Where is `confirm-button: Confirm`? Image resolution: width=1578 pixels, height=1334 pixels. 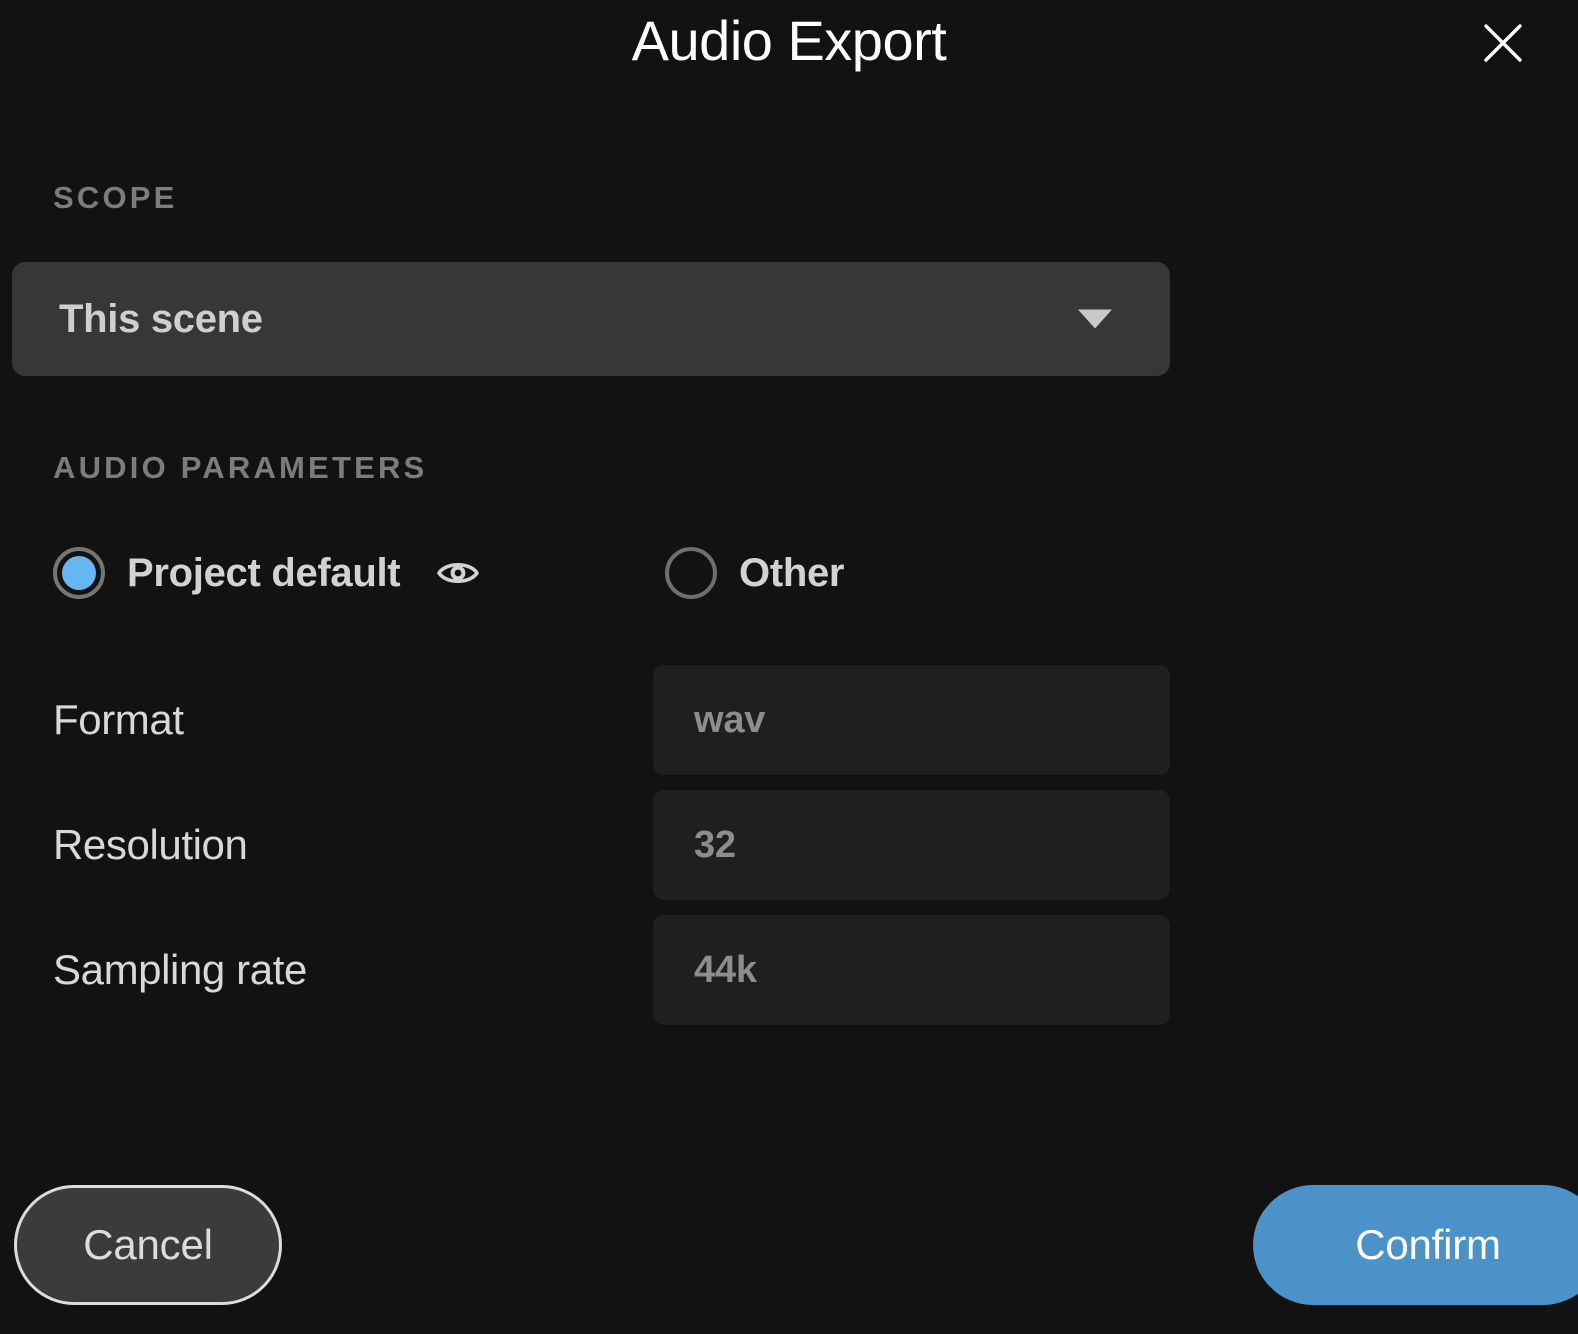 confirm-button: Confirm is located at coordinates (1415, 1245).